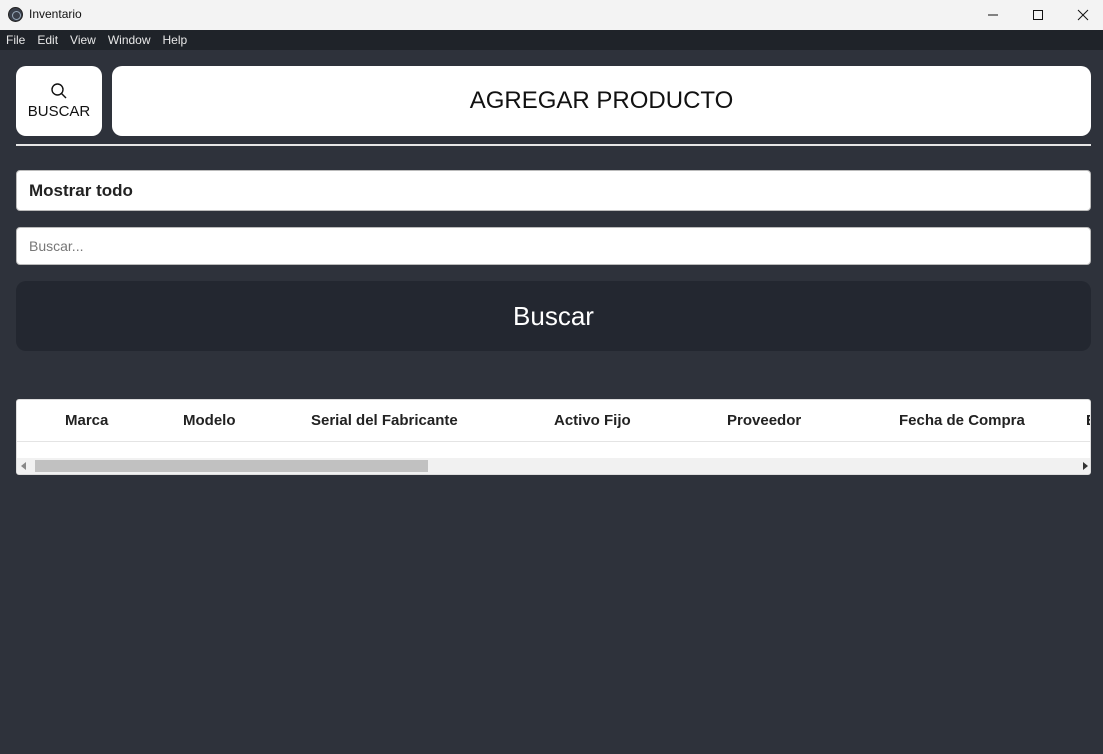 The width and height of the screenshot is (1103, 754). What do you see at coordinates (1088, 420) in the screenshot?
I see `column-header-truncated: E` at bounding box center [1088, 420].